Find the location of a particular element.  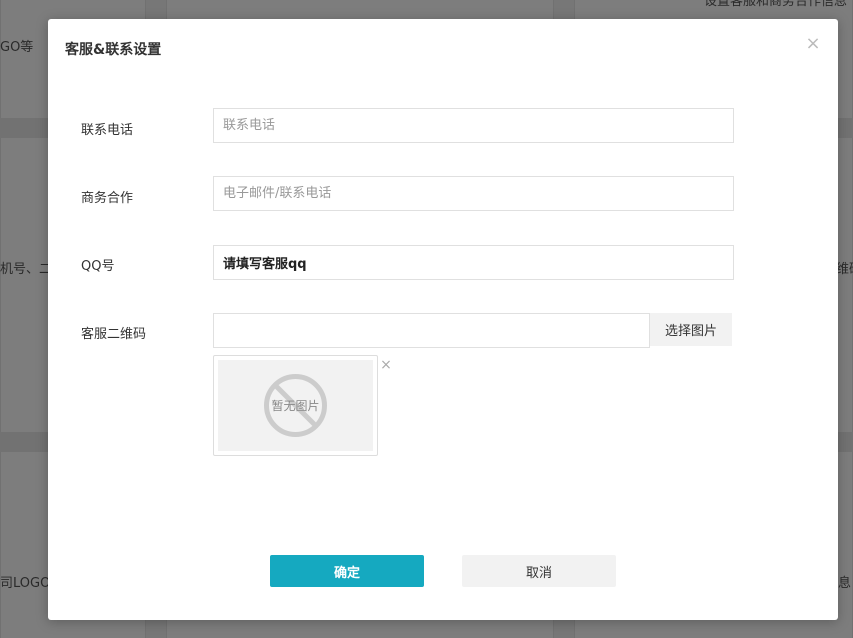

phone-label: 联系电话 is located at coordinates (107, 130).